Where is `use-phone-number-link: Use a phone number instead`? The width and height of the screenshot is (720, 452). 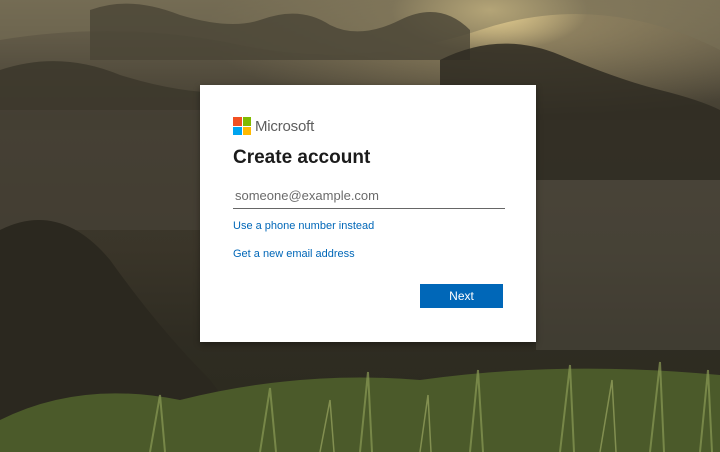 use-phone-number-link: Use a phone number instead is located at coordinates (303, 226).